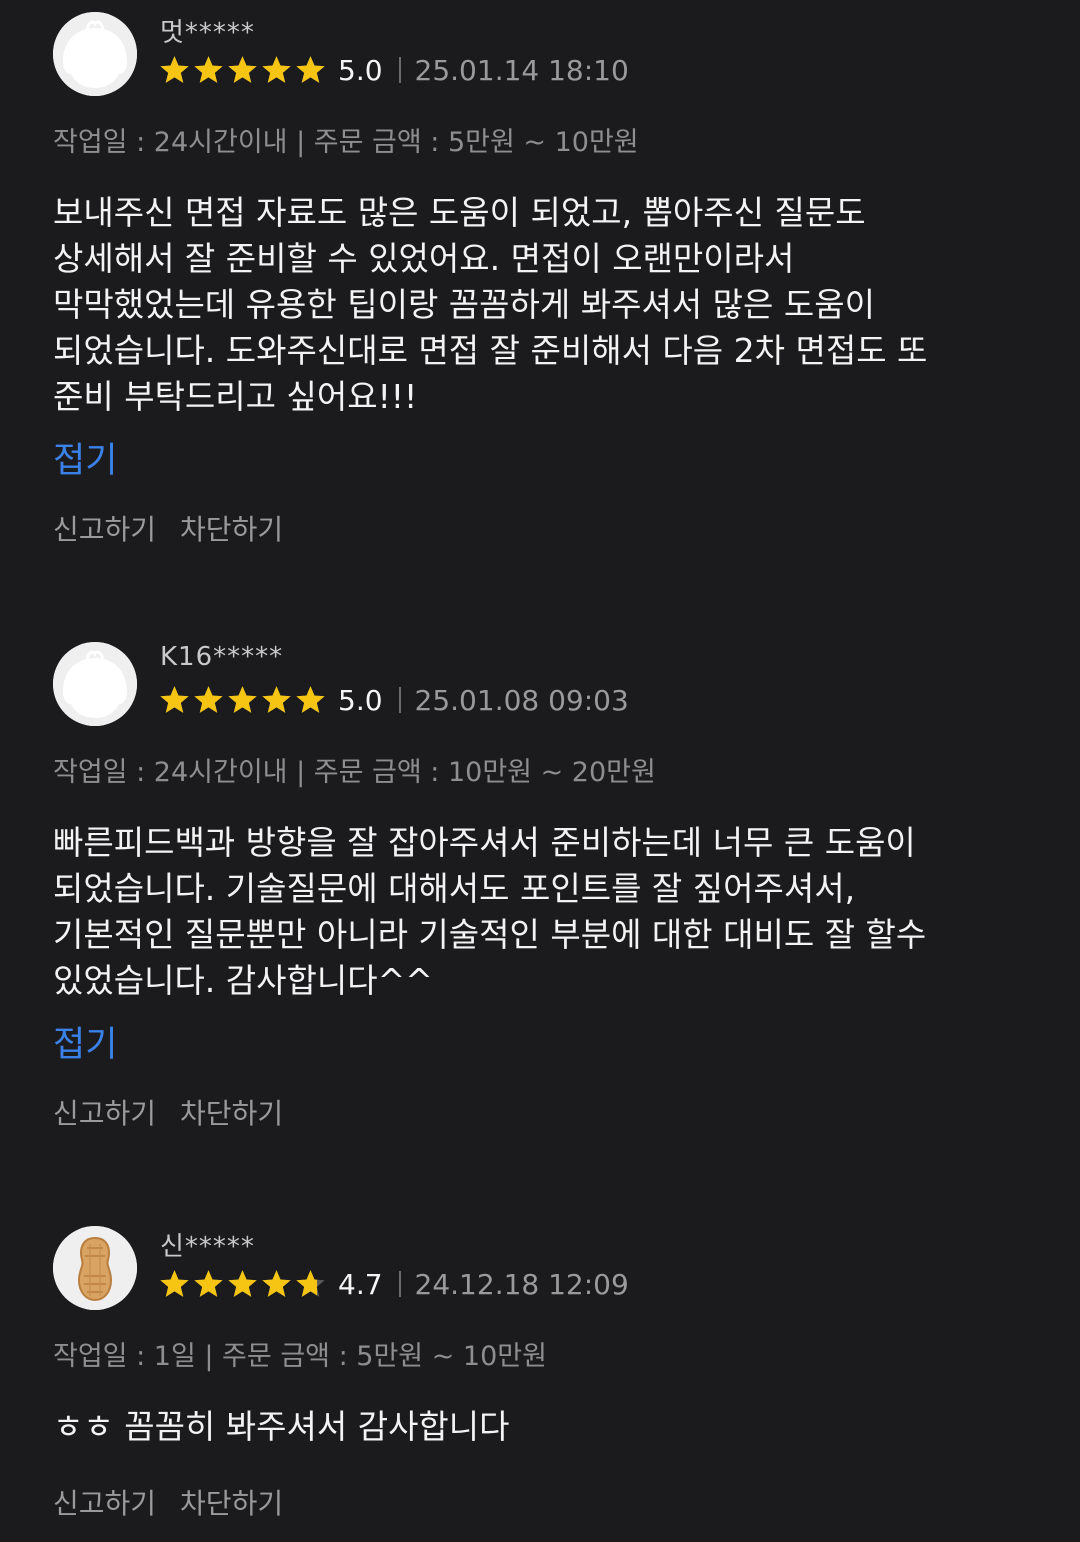 This screenshot has width=1080, height=1542. What do you see at coordinates (95, 1268) in the screenshot?
I see `peanut-icon` at bounding box center [95, 1268].